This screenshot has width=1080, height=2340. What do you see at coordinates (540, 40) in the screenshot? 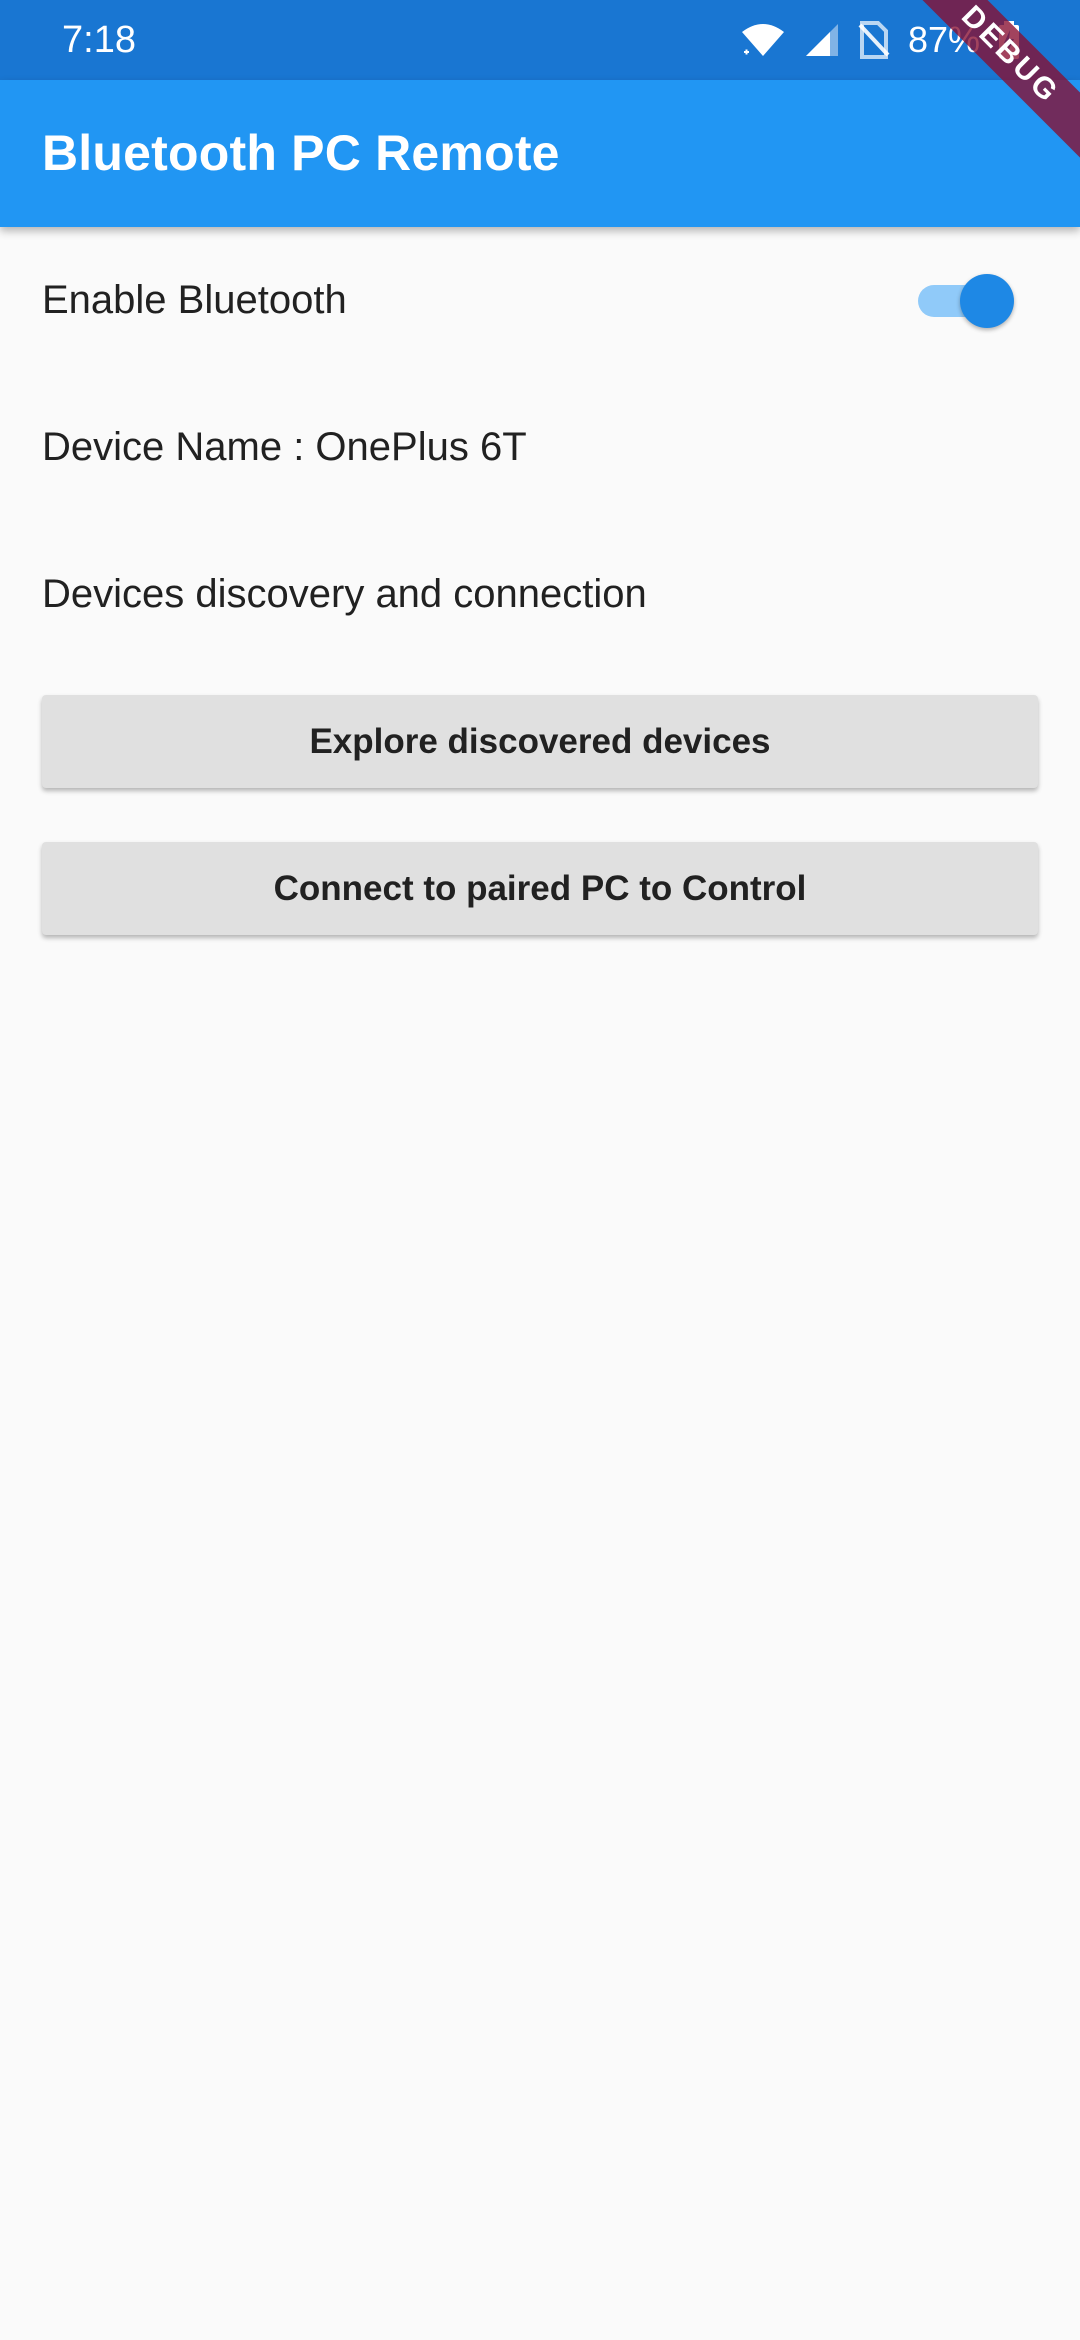
I see `status-bar: 7:18 87%` at bounding box center [540, 40].